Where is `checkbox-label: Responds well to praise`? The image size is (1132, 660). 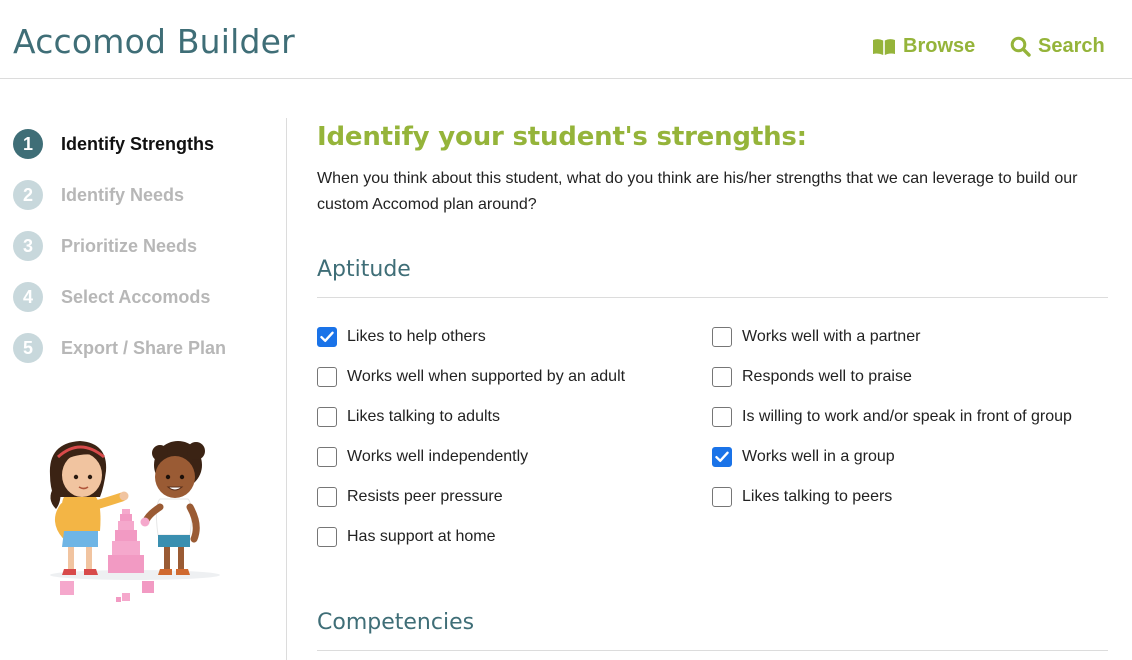 checkbox-label: Responds well to praise is located at coordinates (827, 376).